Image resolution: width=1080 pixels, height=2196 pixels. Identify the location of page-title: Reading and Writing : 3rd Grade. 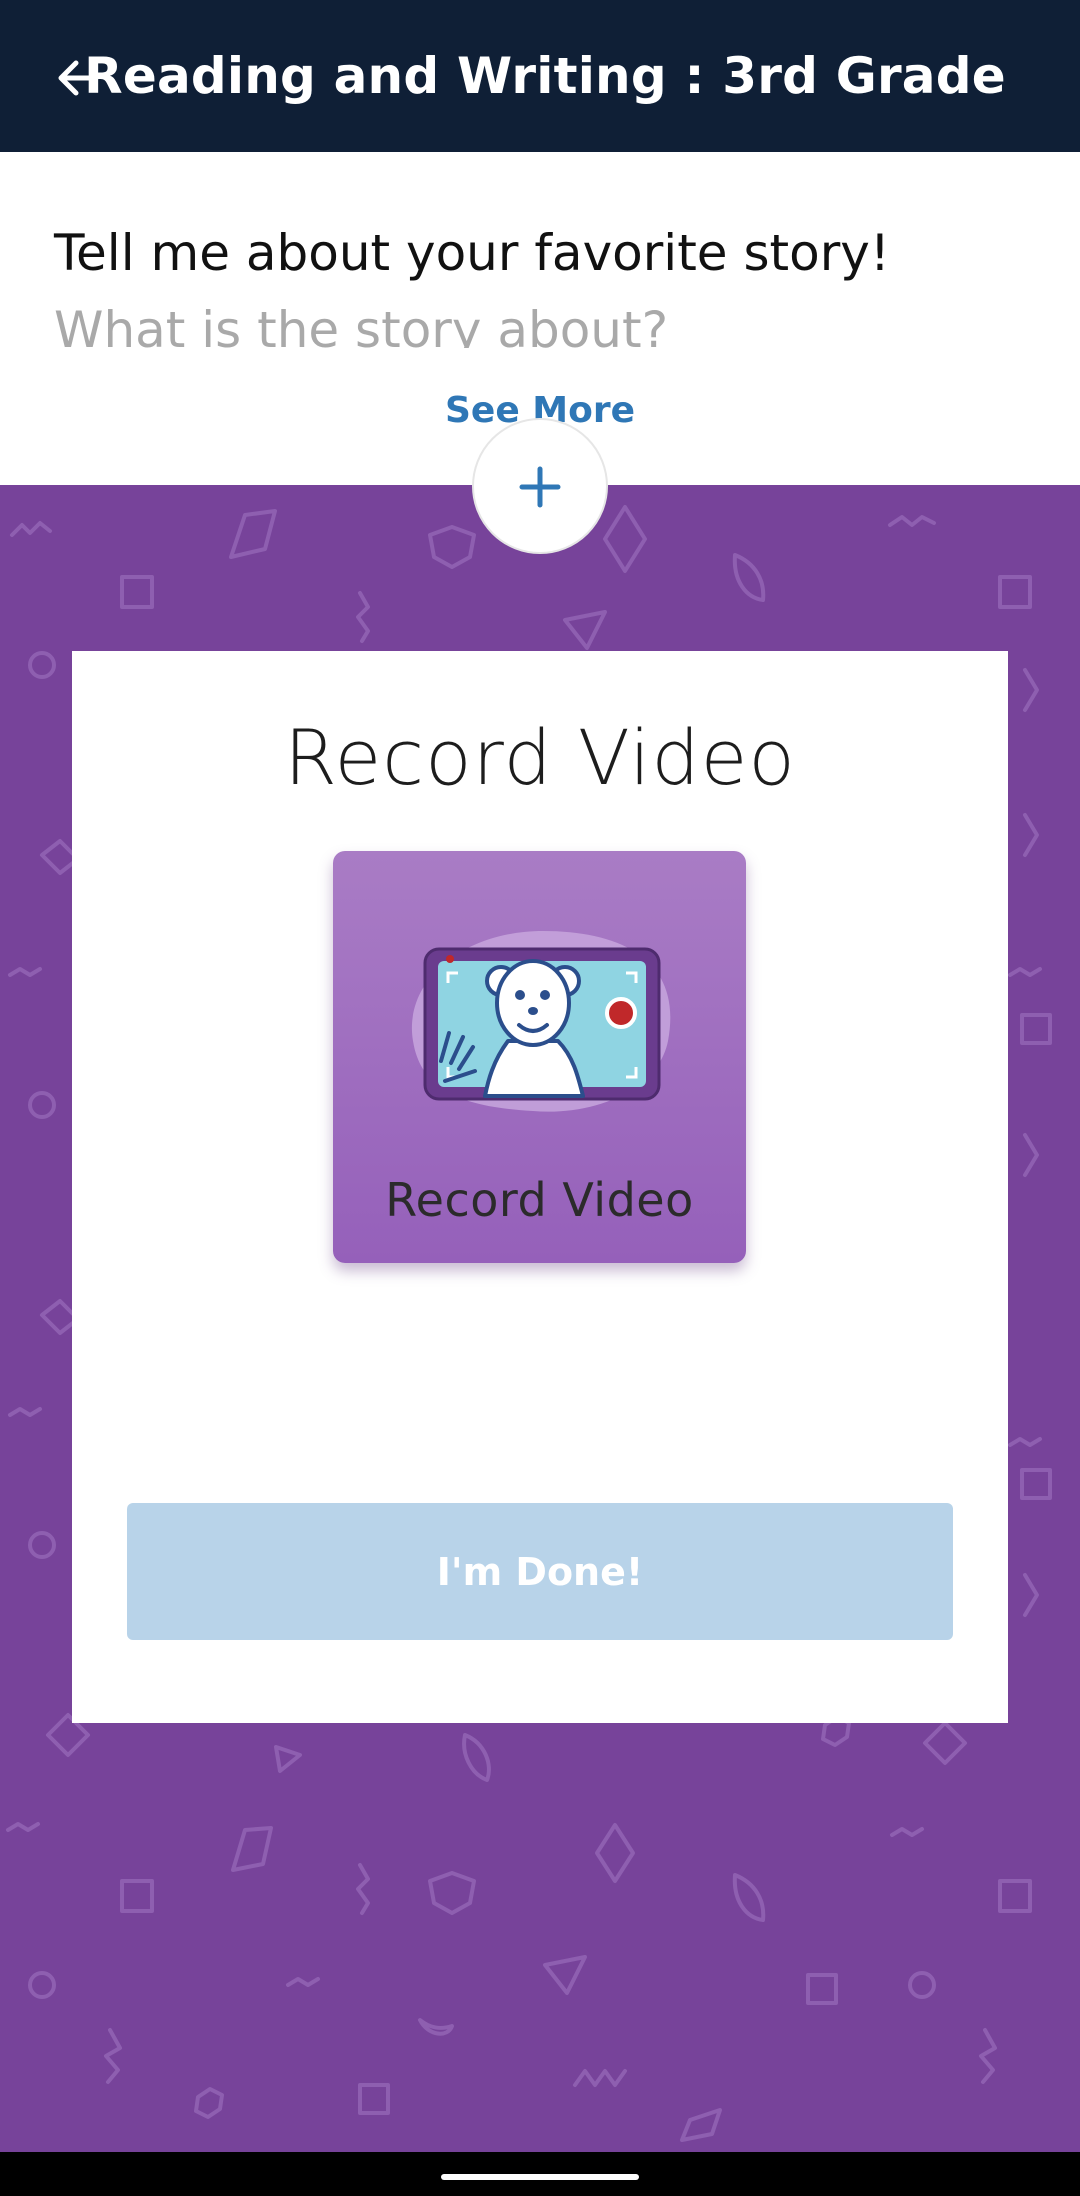
(545, 76).